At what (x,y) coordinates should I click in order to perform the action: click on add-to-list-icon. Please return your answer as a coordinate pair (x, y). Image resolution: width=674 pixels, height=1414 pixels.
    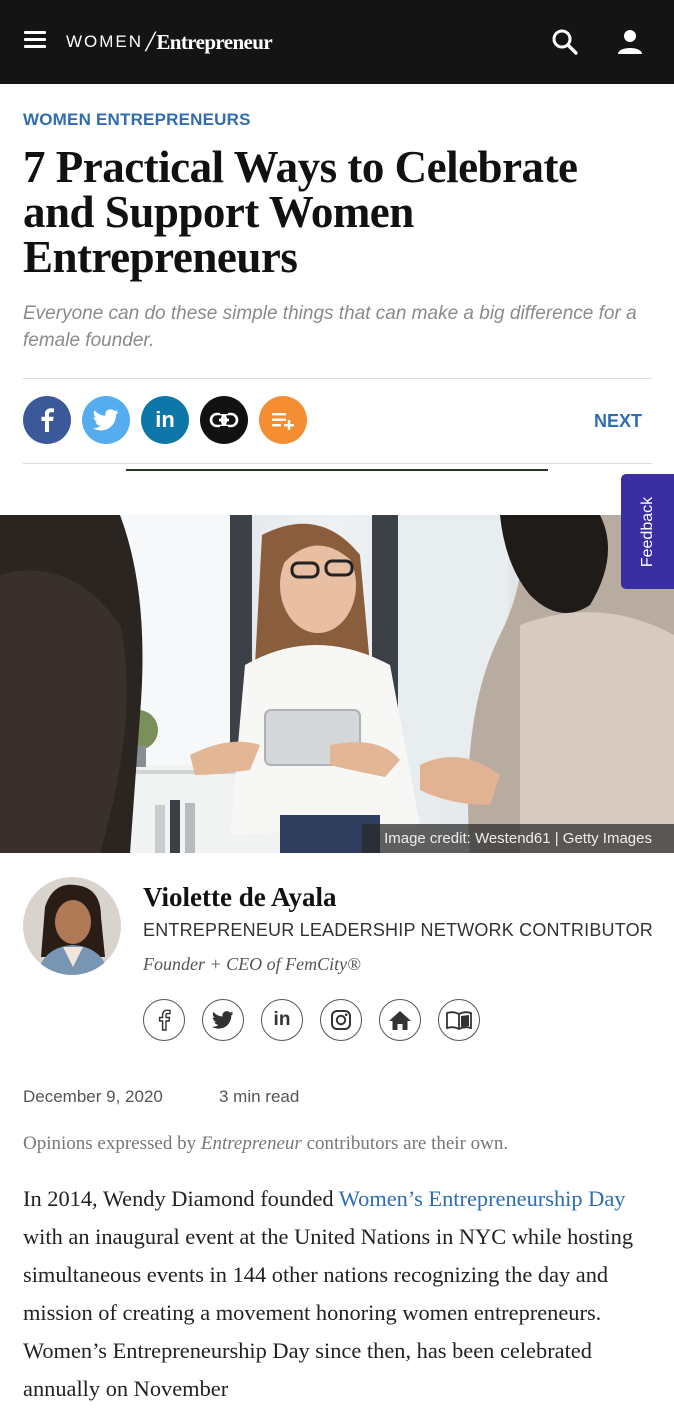
    Looking at the image, I should click on (283, 421).